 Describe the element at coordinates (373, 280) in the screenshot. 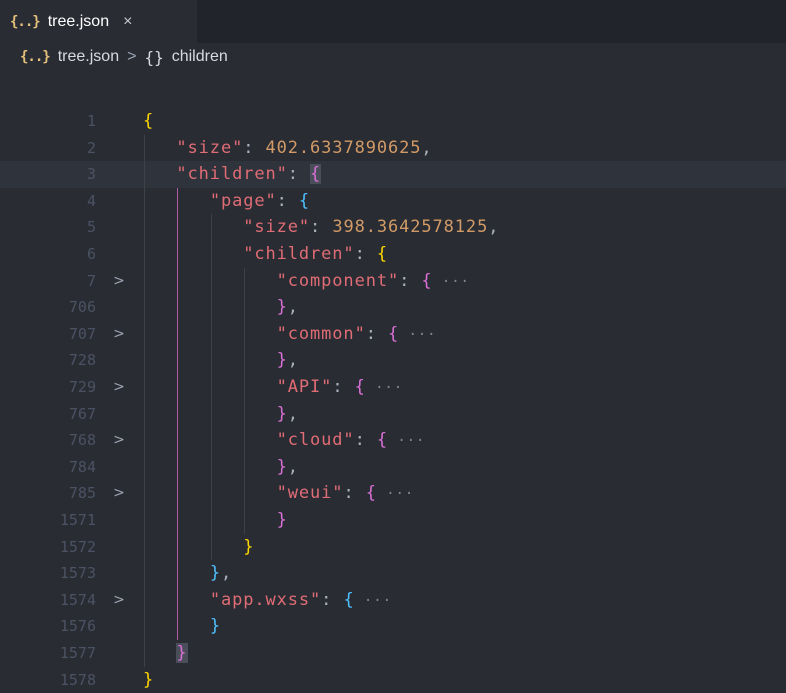

I see `code-text: "component": { ···` at that location.